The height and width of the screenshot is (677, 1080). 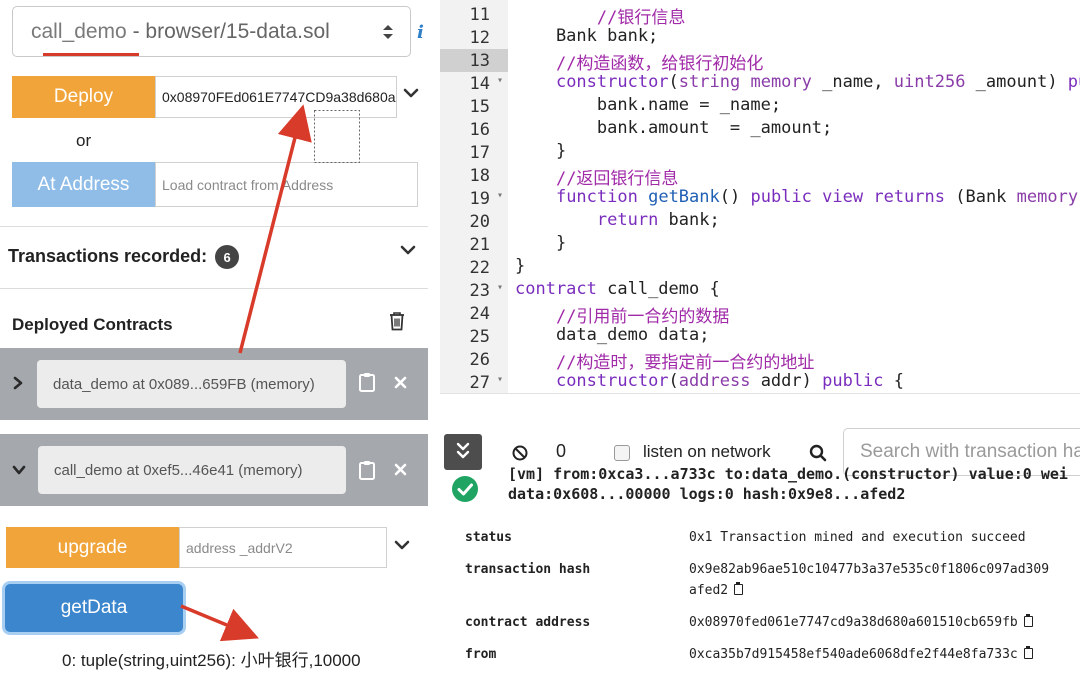 I want to click on clear-console-icon, so click(x=520, y=453).